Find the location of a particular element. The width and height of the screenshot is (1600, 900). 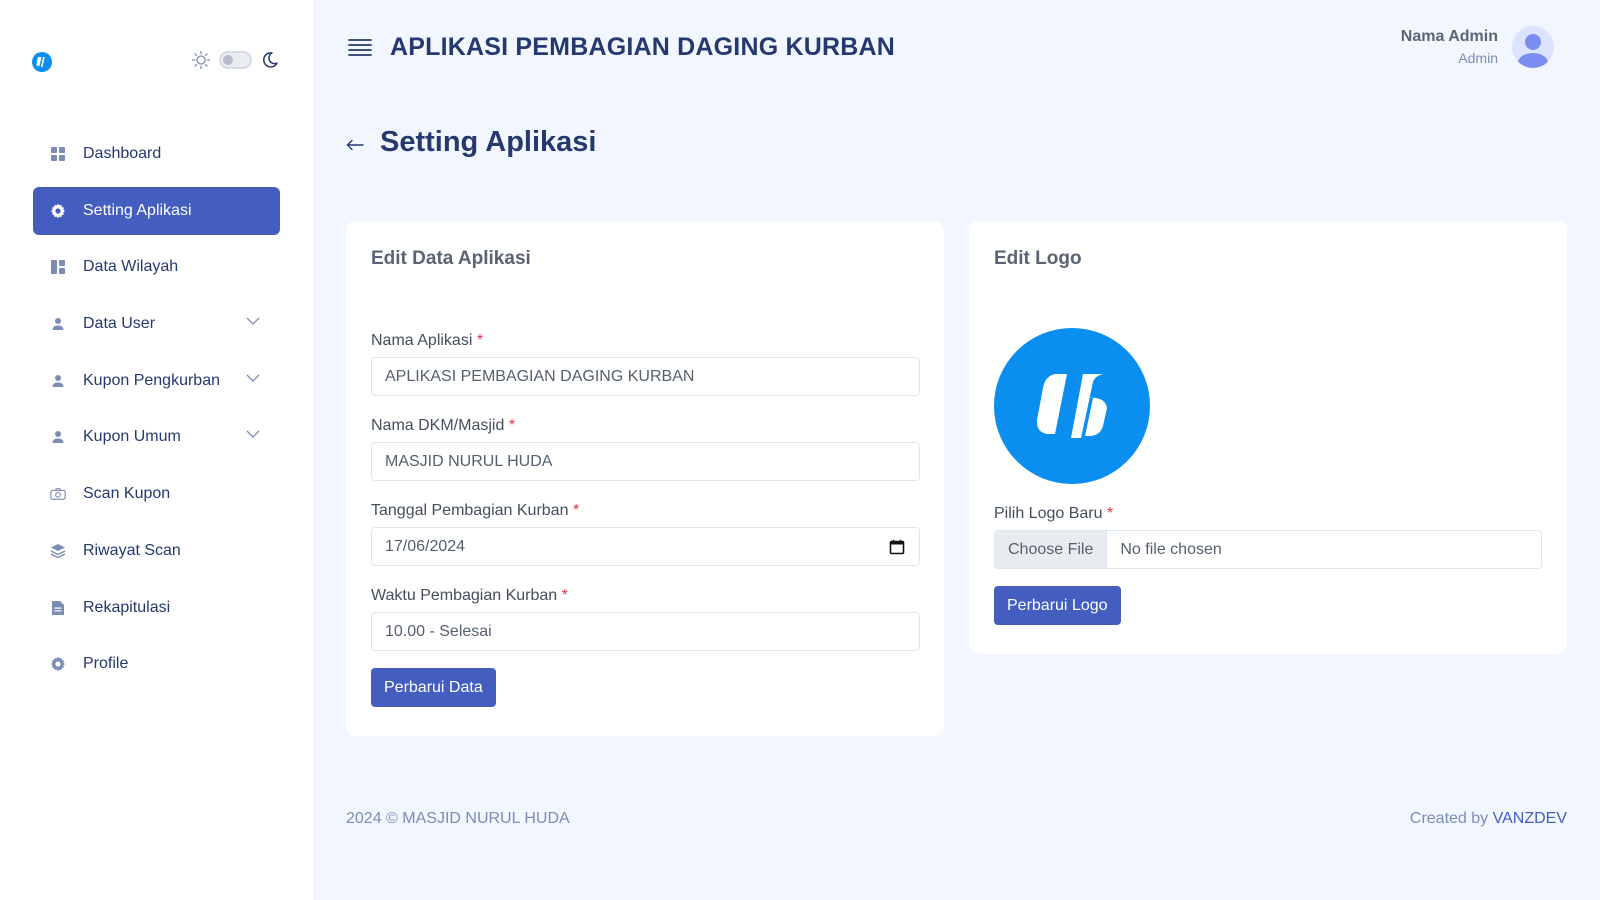

sidebar-item-rekapitulasi: Rekapitulasi is located at coordinates (156, 608).